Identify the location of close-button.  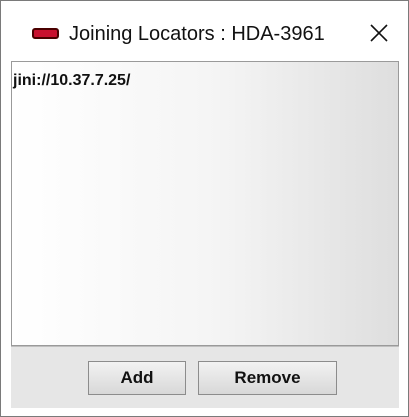
(379, 33).